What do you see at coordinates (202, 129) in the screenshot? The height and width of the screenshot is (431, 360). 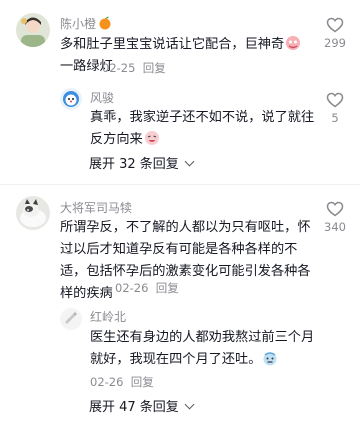 I see `reply-text: 真乖，我家逆子还不如不说，说了就往 反方向来` at bounding box center [202, 129].